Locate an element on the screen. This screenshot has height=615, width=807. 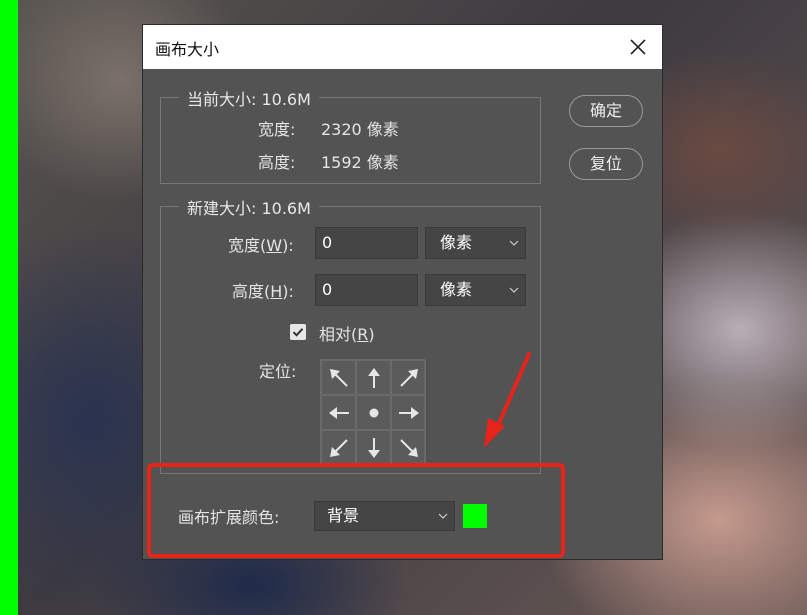
anchor-right is located at coordinates (408, 412).